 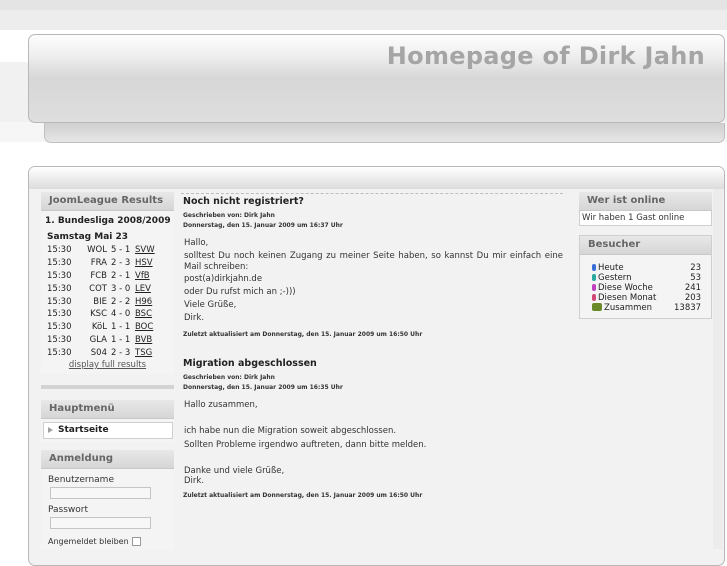 I want to click on article-paragraph: post(a)dirkjahn.de, so click(x=223, y=279).